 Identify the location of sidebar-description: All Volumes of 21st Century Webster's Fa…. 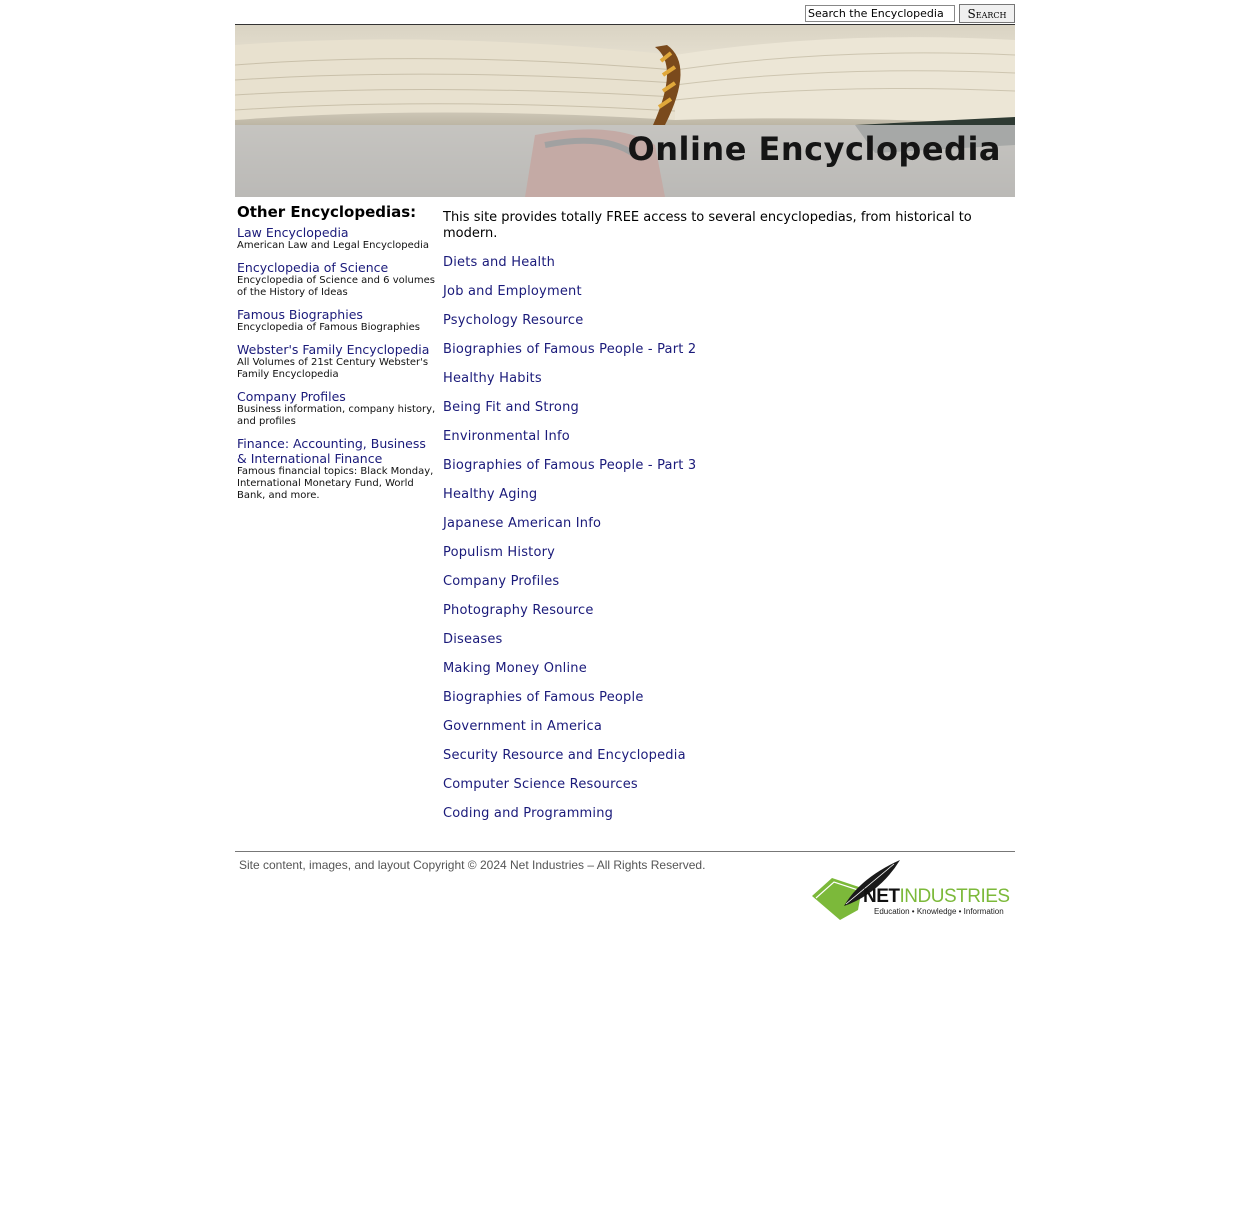
(333, 368).